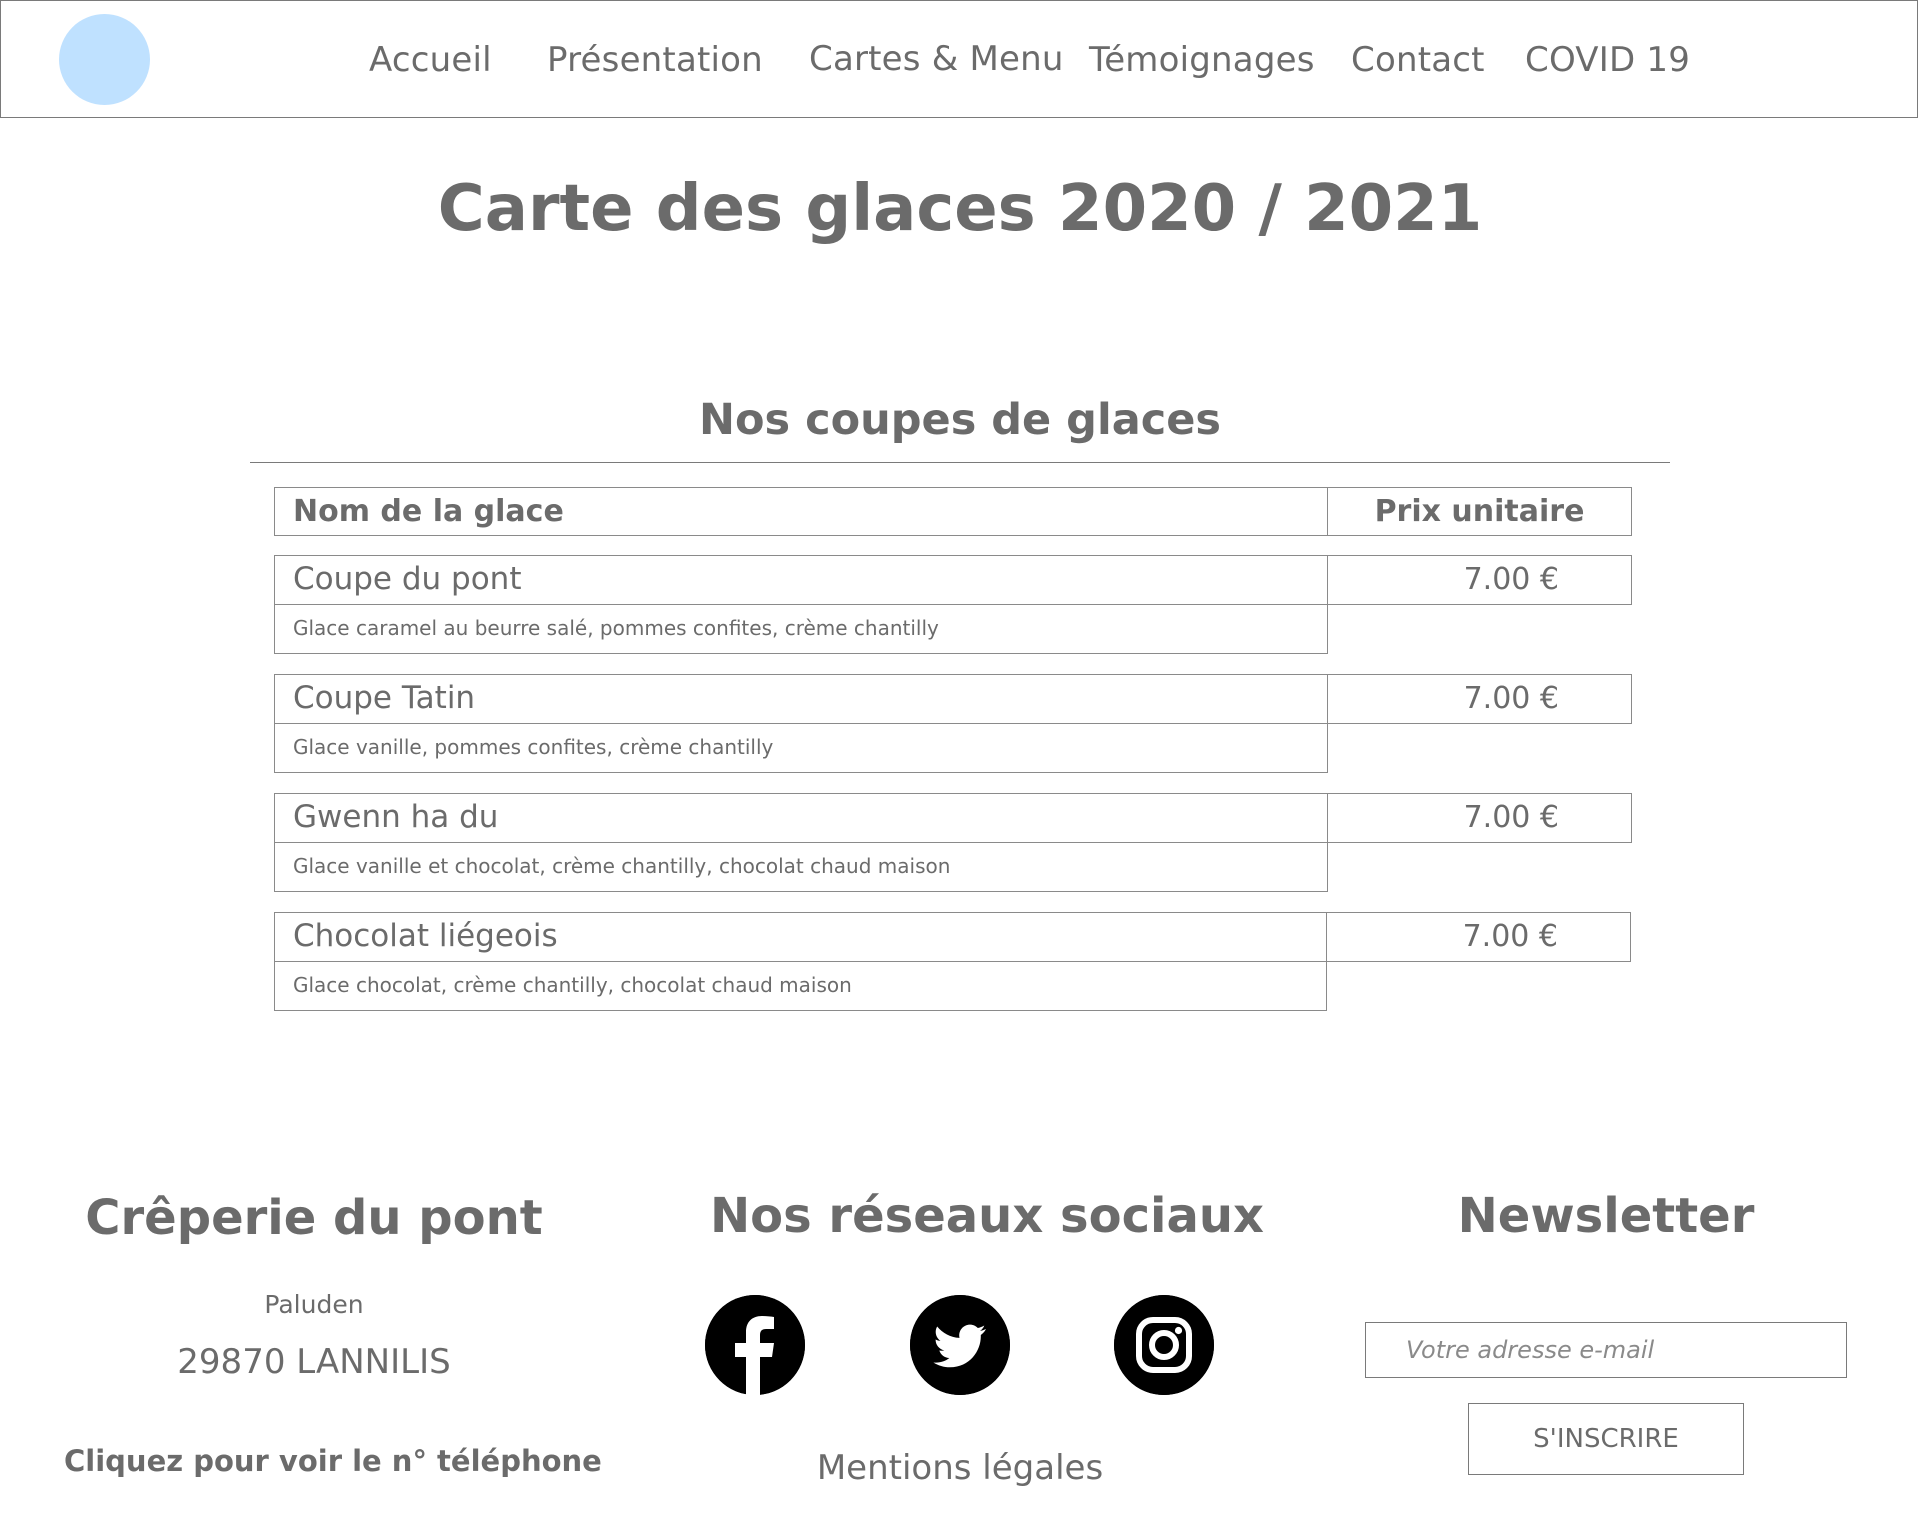 The image size is (1920, 1524). I want to click on address-line-1: Paluden, so click(314, 1304).